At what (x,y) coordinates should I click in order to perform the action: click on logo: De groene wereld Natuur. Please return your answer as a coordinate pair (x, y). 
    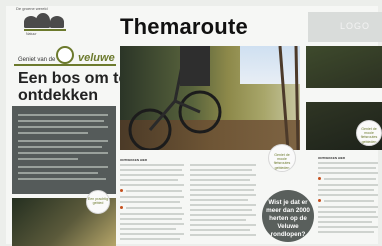
    Looking at the image, I should click on (41, 21).